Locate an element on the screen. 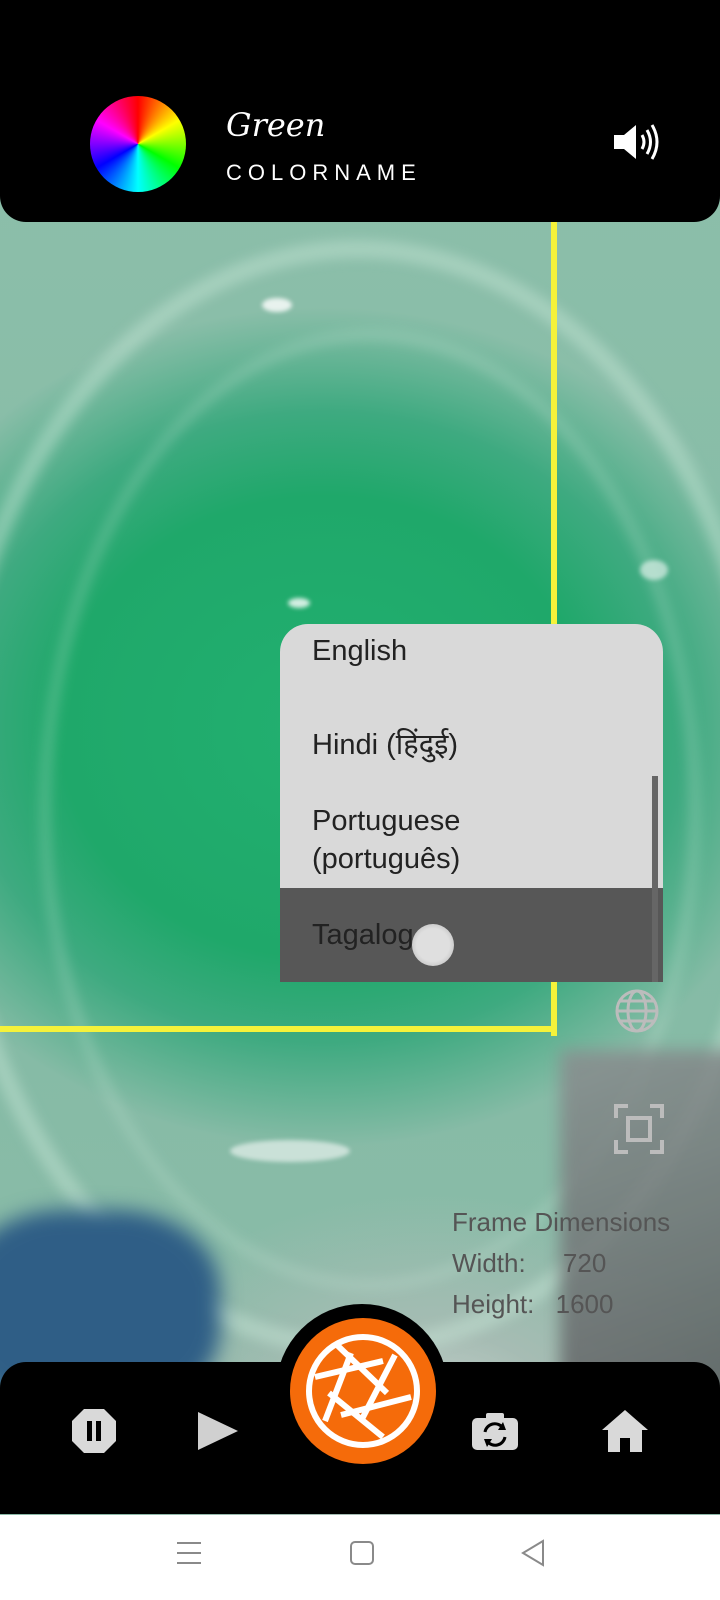 This screenshot has width=720, height=1600. camera-shutter-icon is located at coordinates (363, 1391).